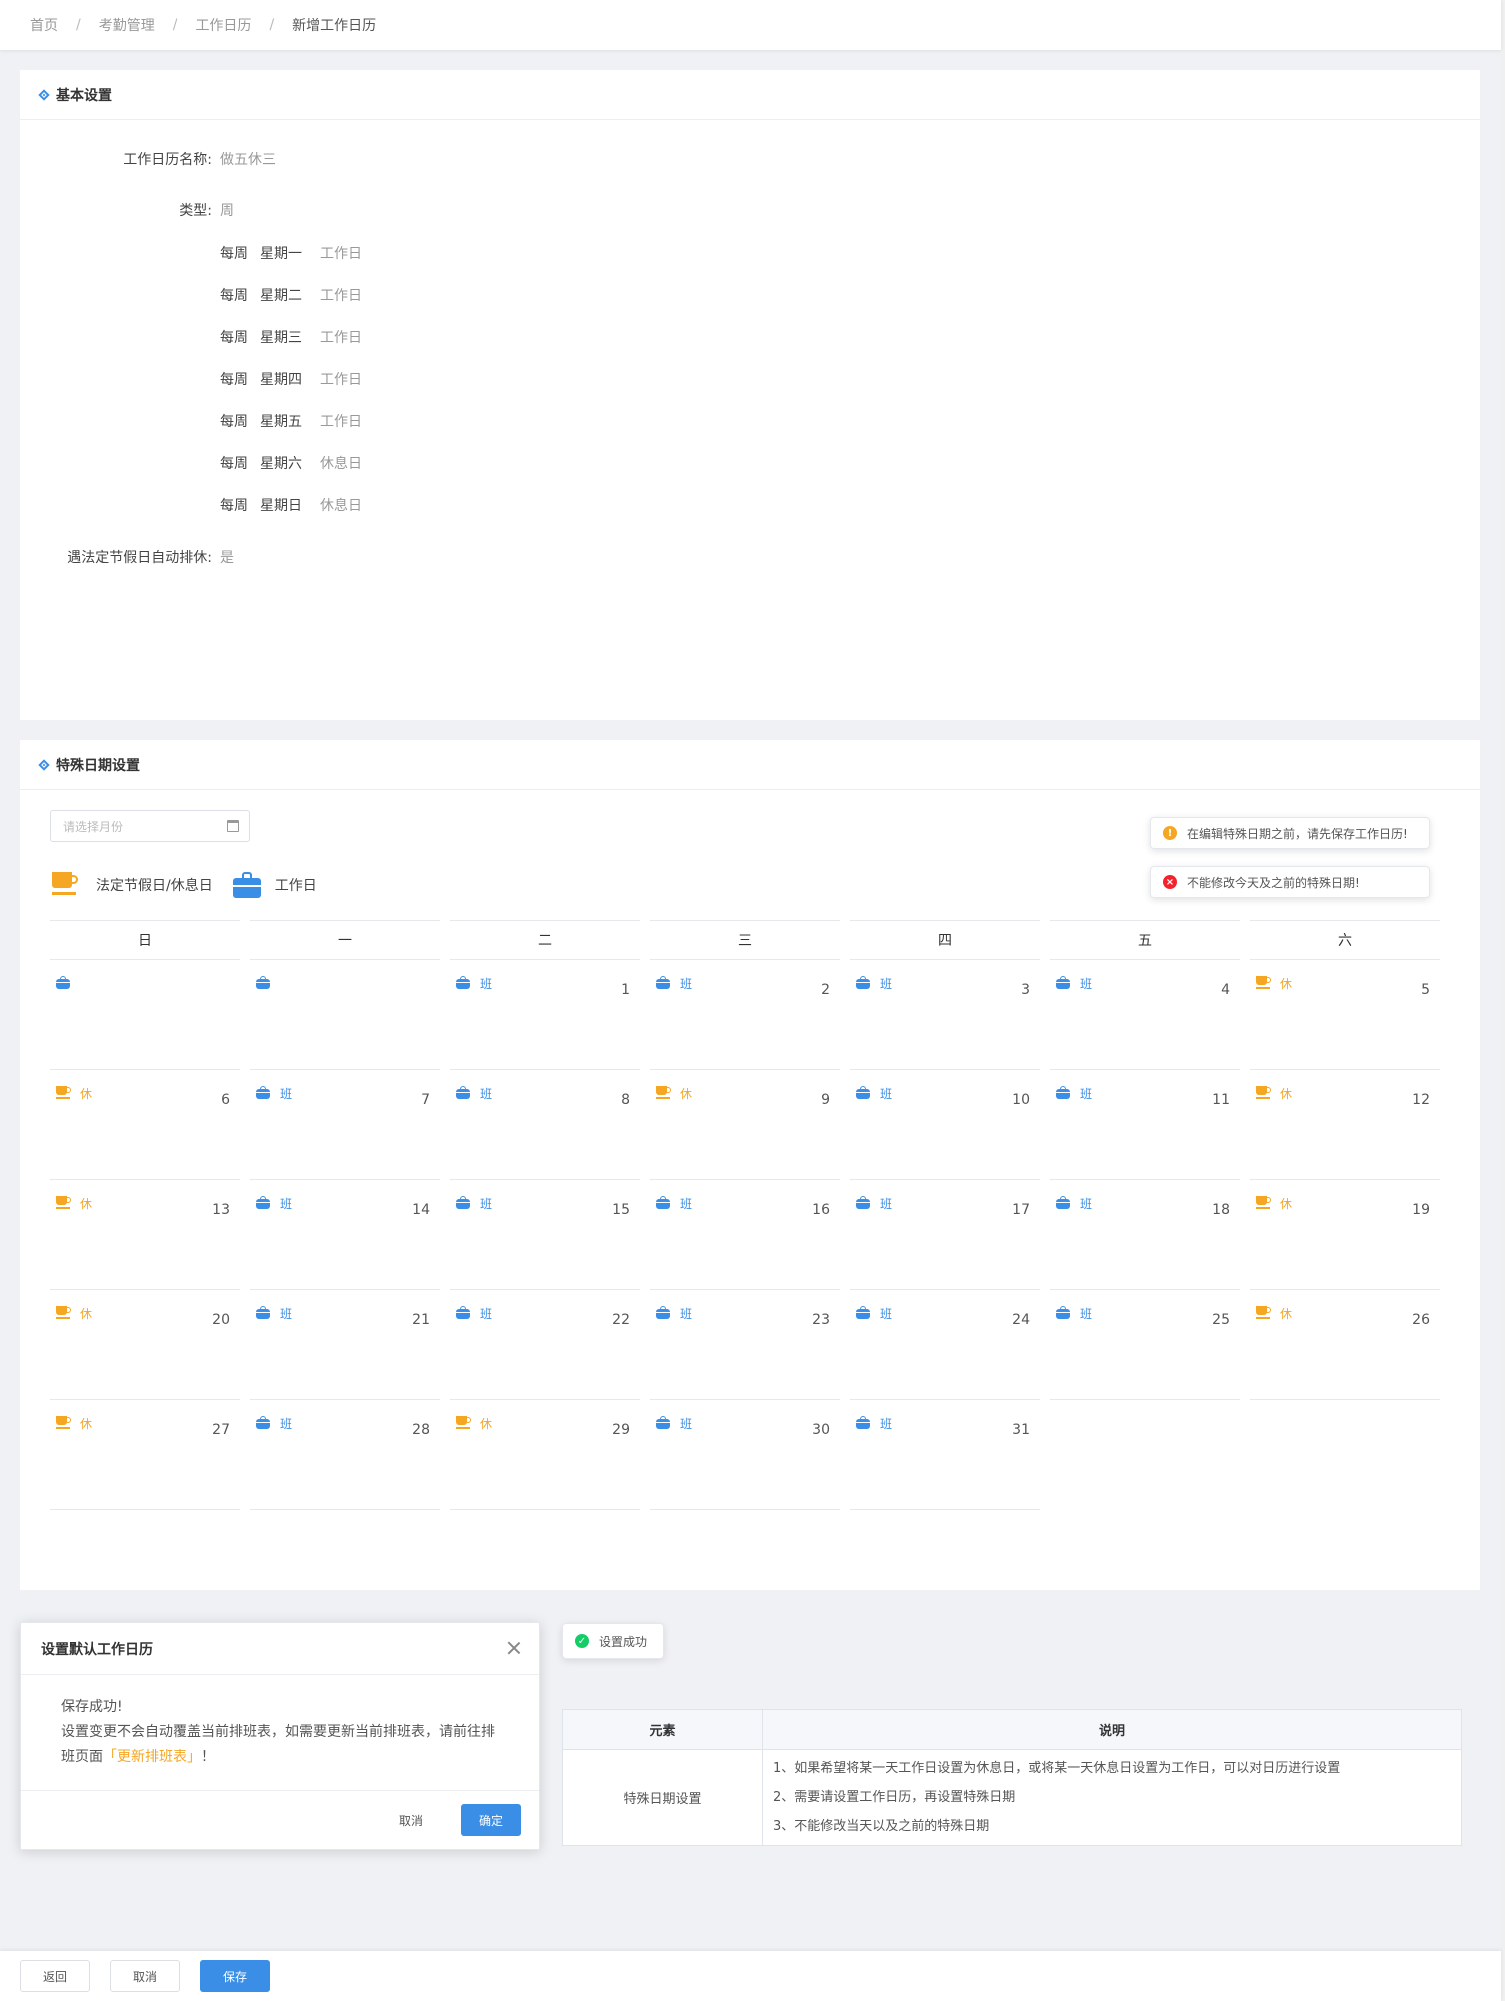 This screenshot has width=1505, height=2001. What do you see at coordinates (44, 25) in the screenshot?
I see `breadcrumb-home: 首页` at bounding box center [44, 25].